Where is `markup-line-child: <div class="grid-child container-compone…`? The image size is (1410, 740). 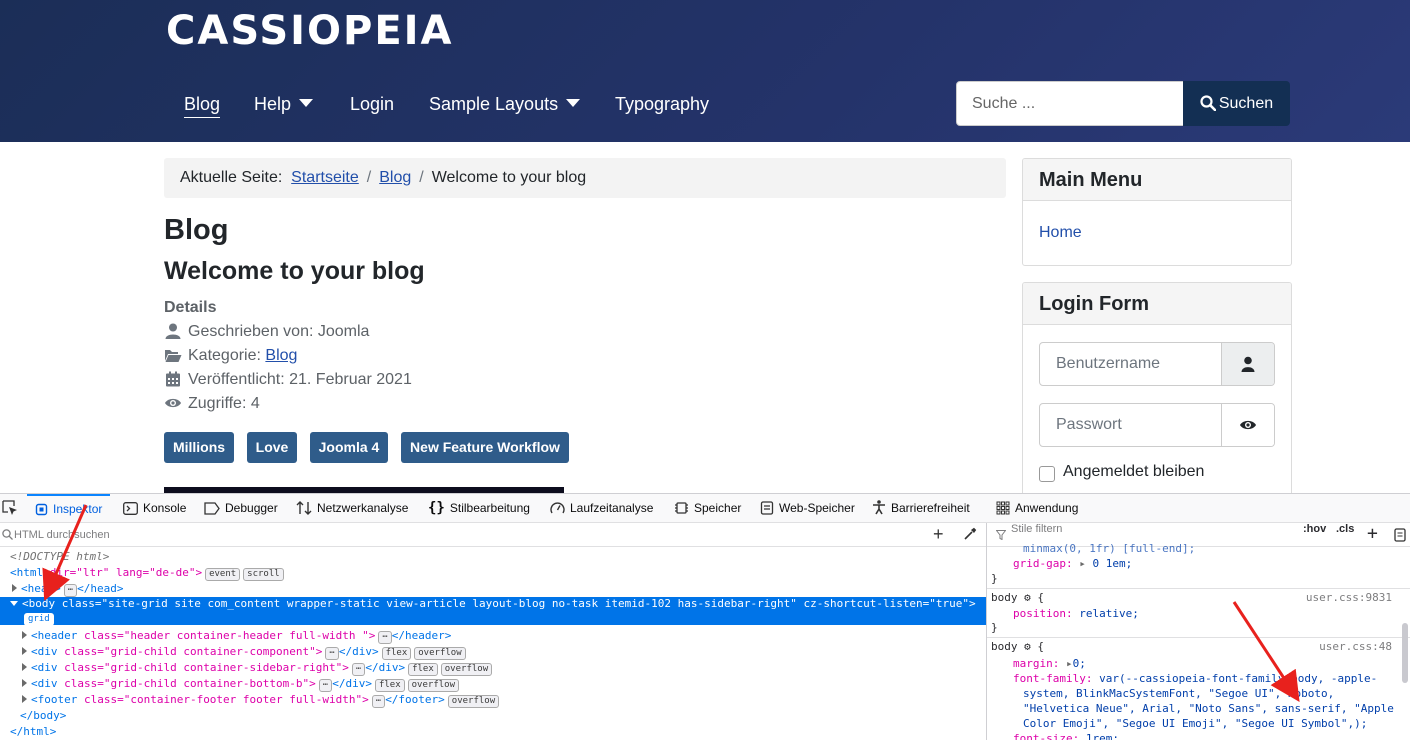 markup-line-child: <div class="grid-child container-compone… is located at coordinates (493, 652).